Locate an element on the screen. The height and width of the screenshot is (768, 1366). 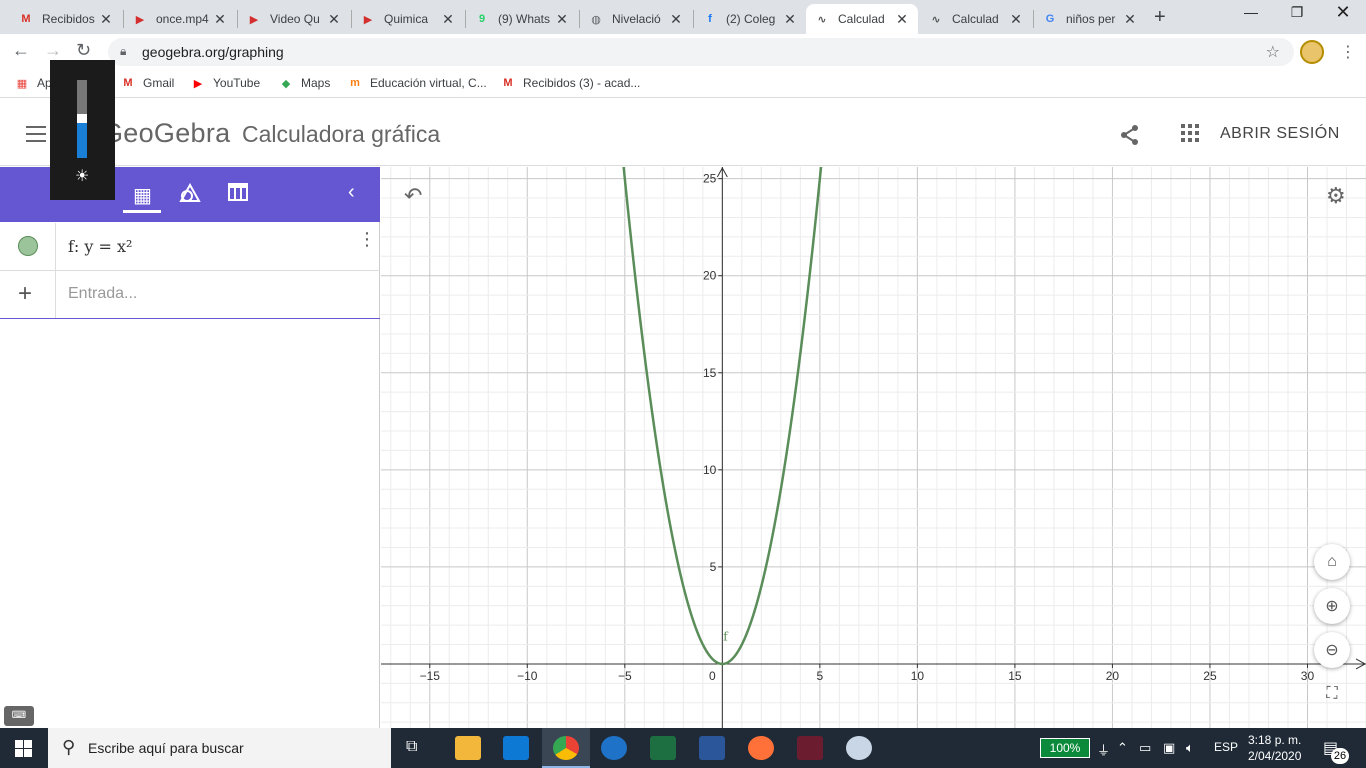
system-clock: 3:18 p. m. 2/04/2020 is located at coordinates (1274, 748).